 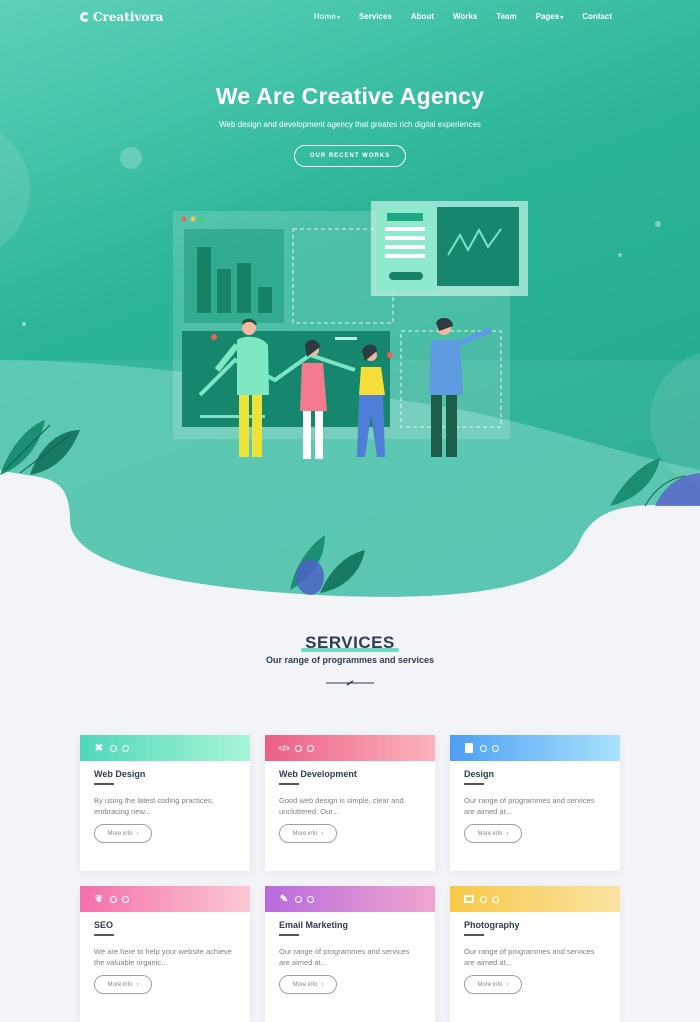 I want to click on nav-item-services: Services, so click(x=375, y=16).